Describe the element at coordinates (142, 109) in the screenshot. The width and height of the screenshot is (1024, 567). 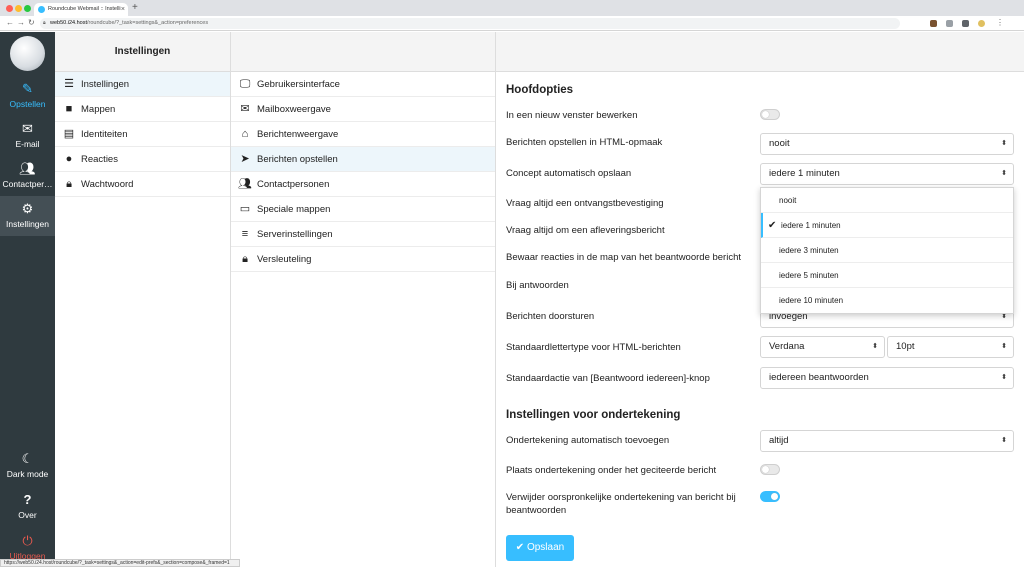
I see `settings-item-folders: ■ Mappen` at that location.